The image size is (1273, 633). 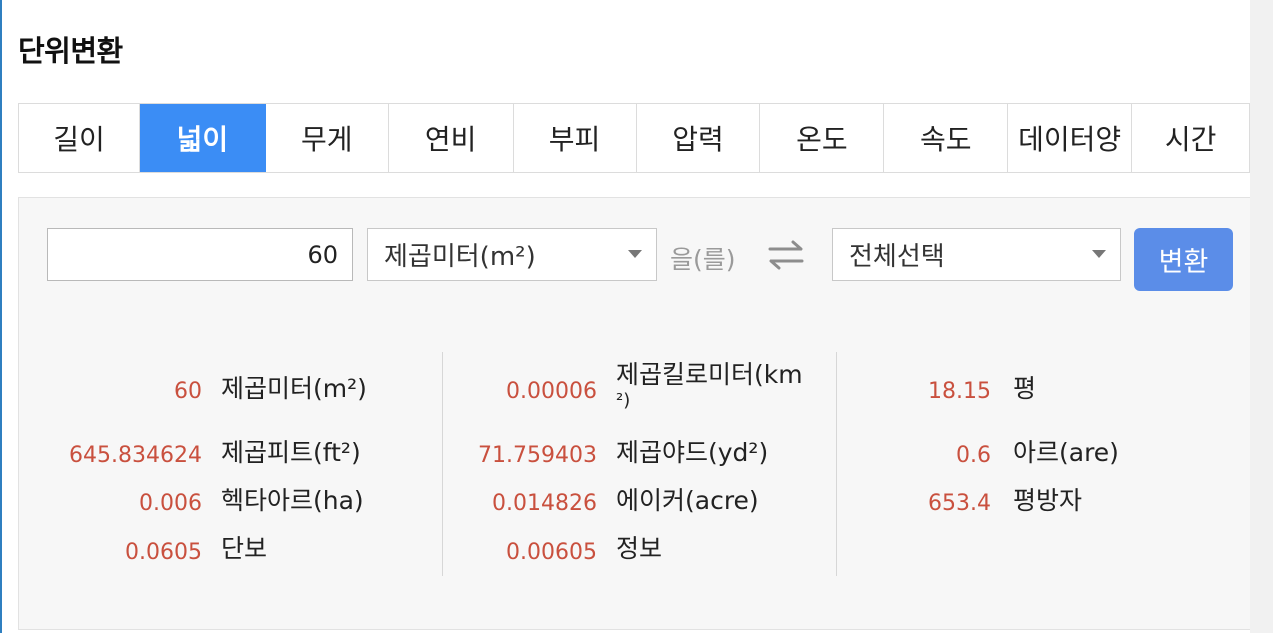 What do you see at coordinates (291, 452) in the screenshot?
I see `result-unit: 제곱피트(ft²)` at bounding box center [291, 452].